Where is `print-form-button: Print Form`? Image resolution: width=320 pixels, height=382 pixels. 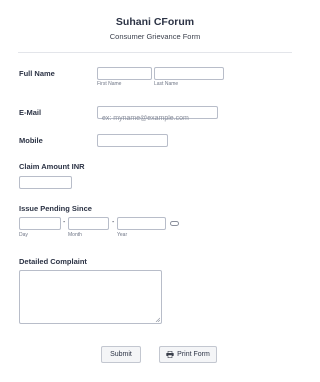 print-form-button: Print Form is located at coordinates (188, 354).